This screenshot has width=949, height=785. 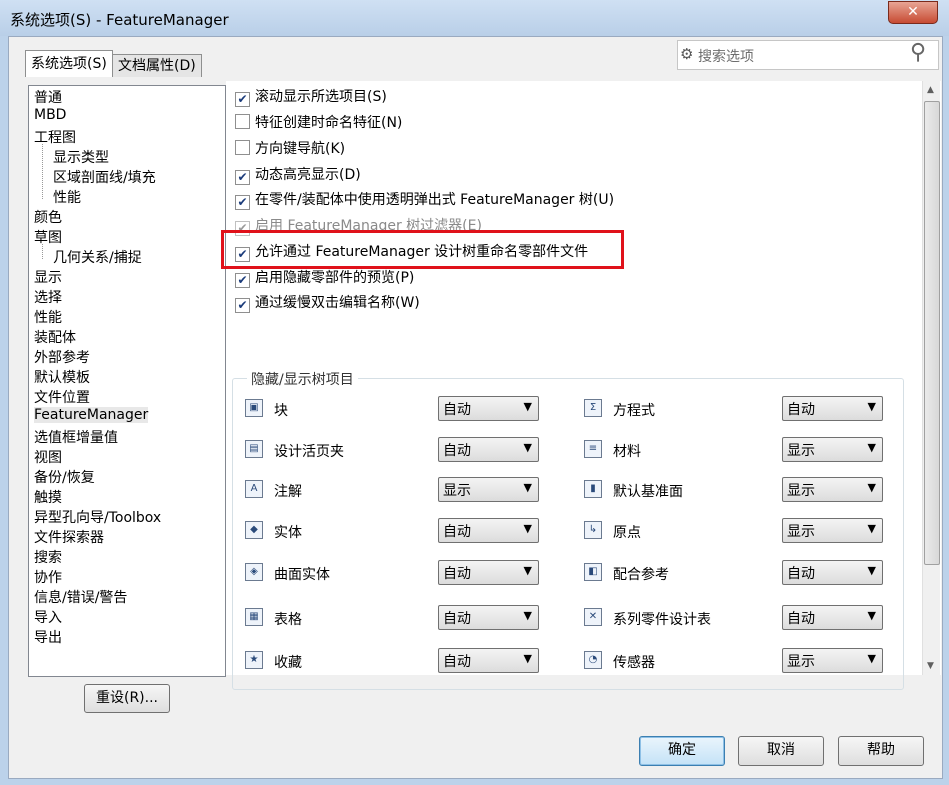 What do you see at coordinates (254, 489) in the screenshot?
I see `annotation-icon: A` at bounding box center [254, 489].